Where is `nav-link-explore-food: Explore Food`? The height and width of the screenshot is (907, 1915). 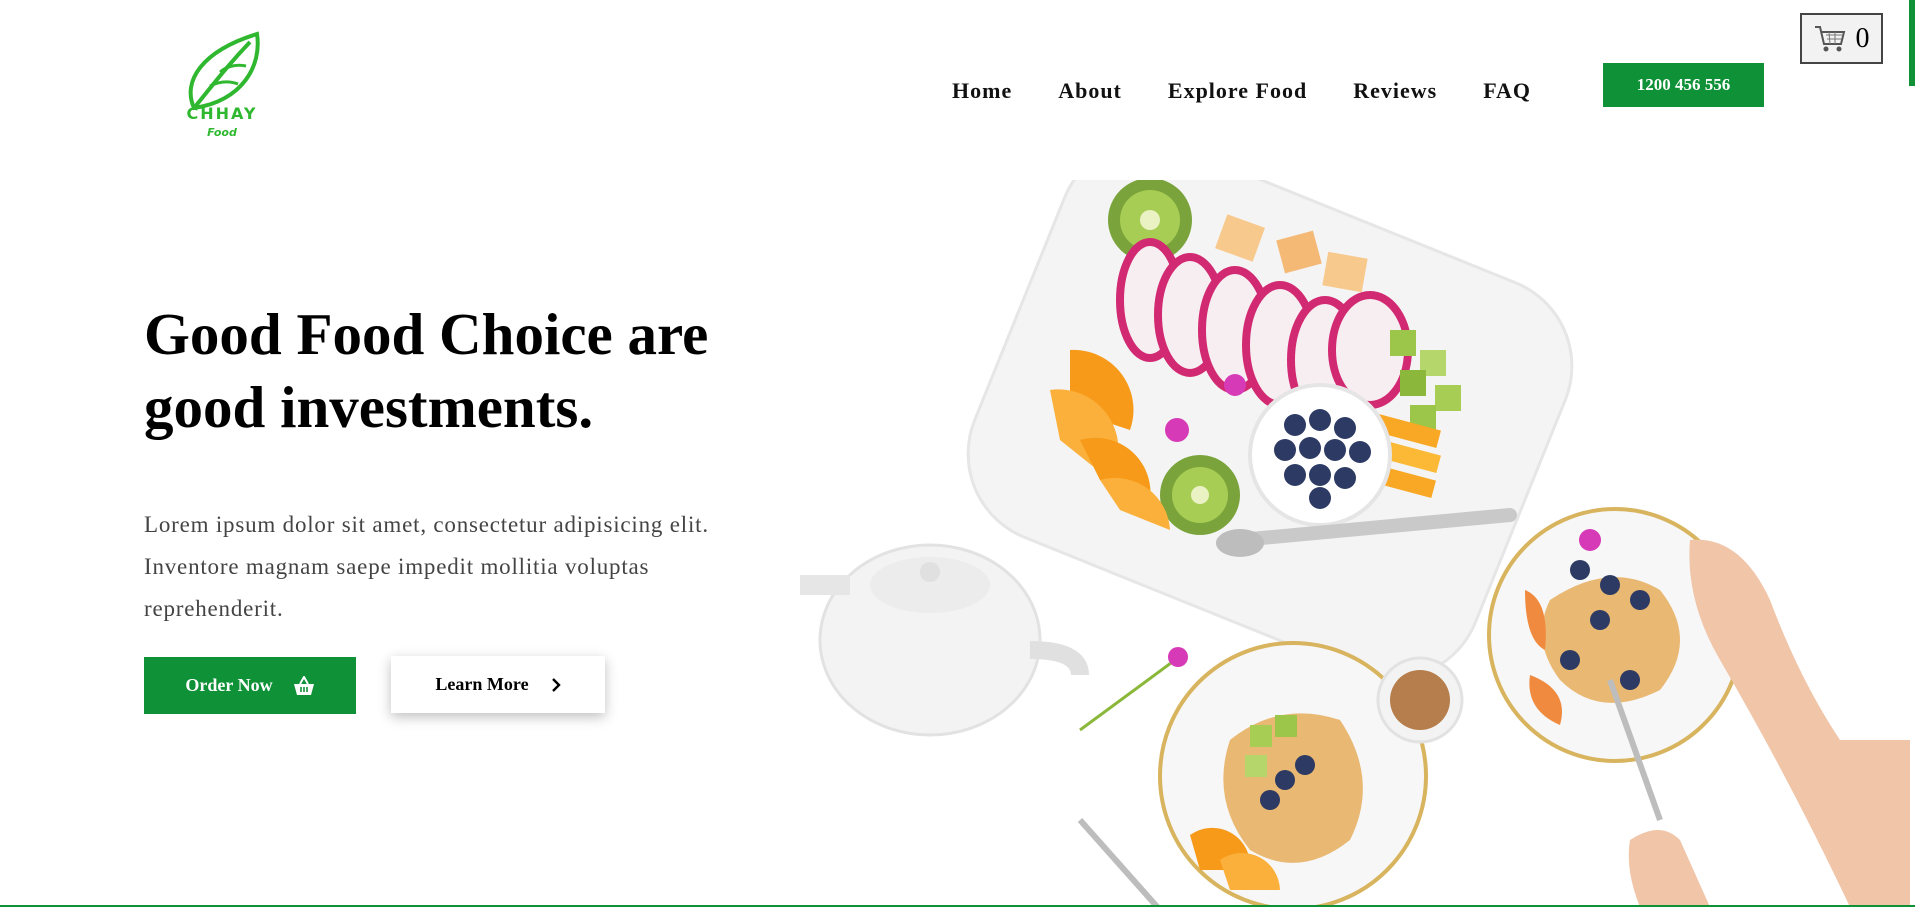 nav-link-explore-food: Explore Food is located at coordinates (1237, 91).